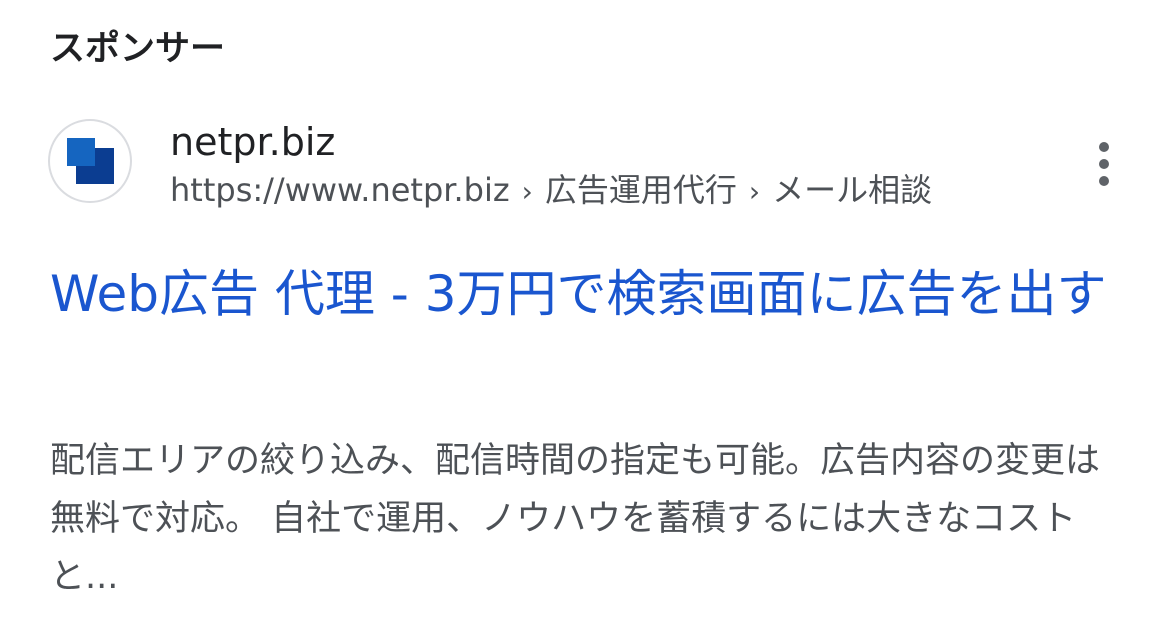  Describe the element at coordinates (640, 190) in the screenshot. I see `breadcrumb-item: 広告運用代行` at that location.